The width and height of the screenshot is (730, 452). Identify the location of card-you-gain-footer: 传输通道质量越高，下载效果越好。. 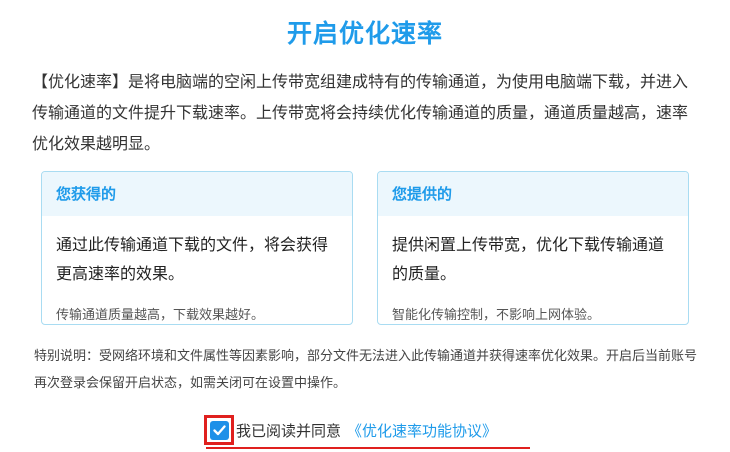
(160, 315).